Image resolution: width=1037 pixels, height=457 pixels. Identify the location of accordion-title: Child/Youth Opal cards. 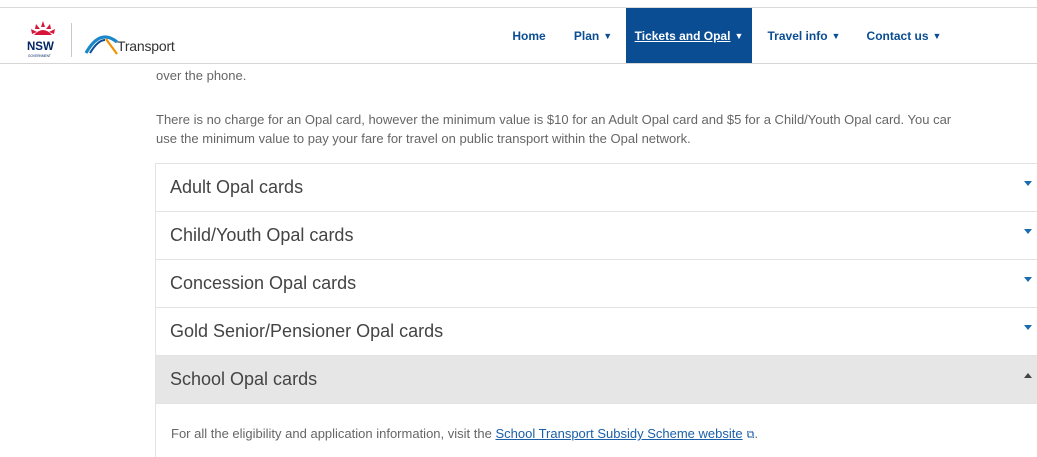
(262, 235).